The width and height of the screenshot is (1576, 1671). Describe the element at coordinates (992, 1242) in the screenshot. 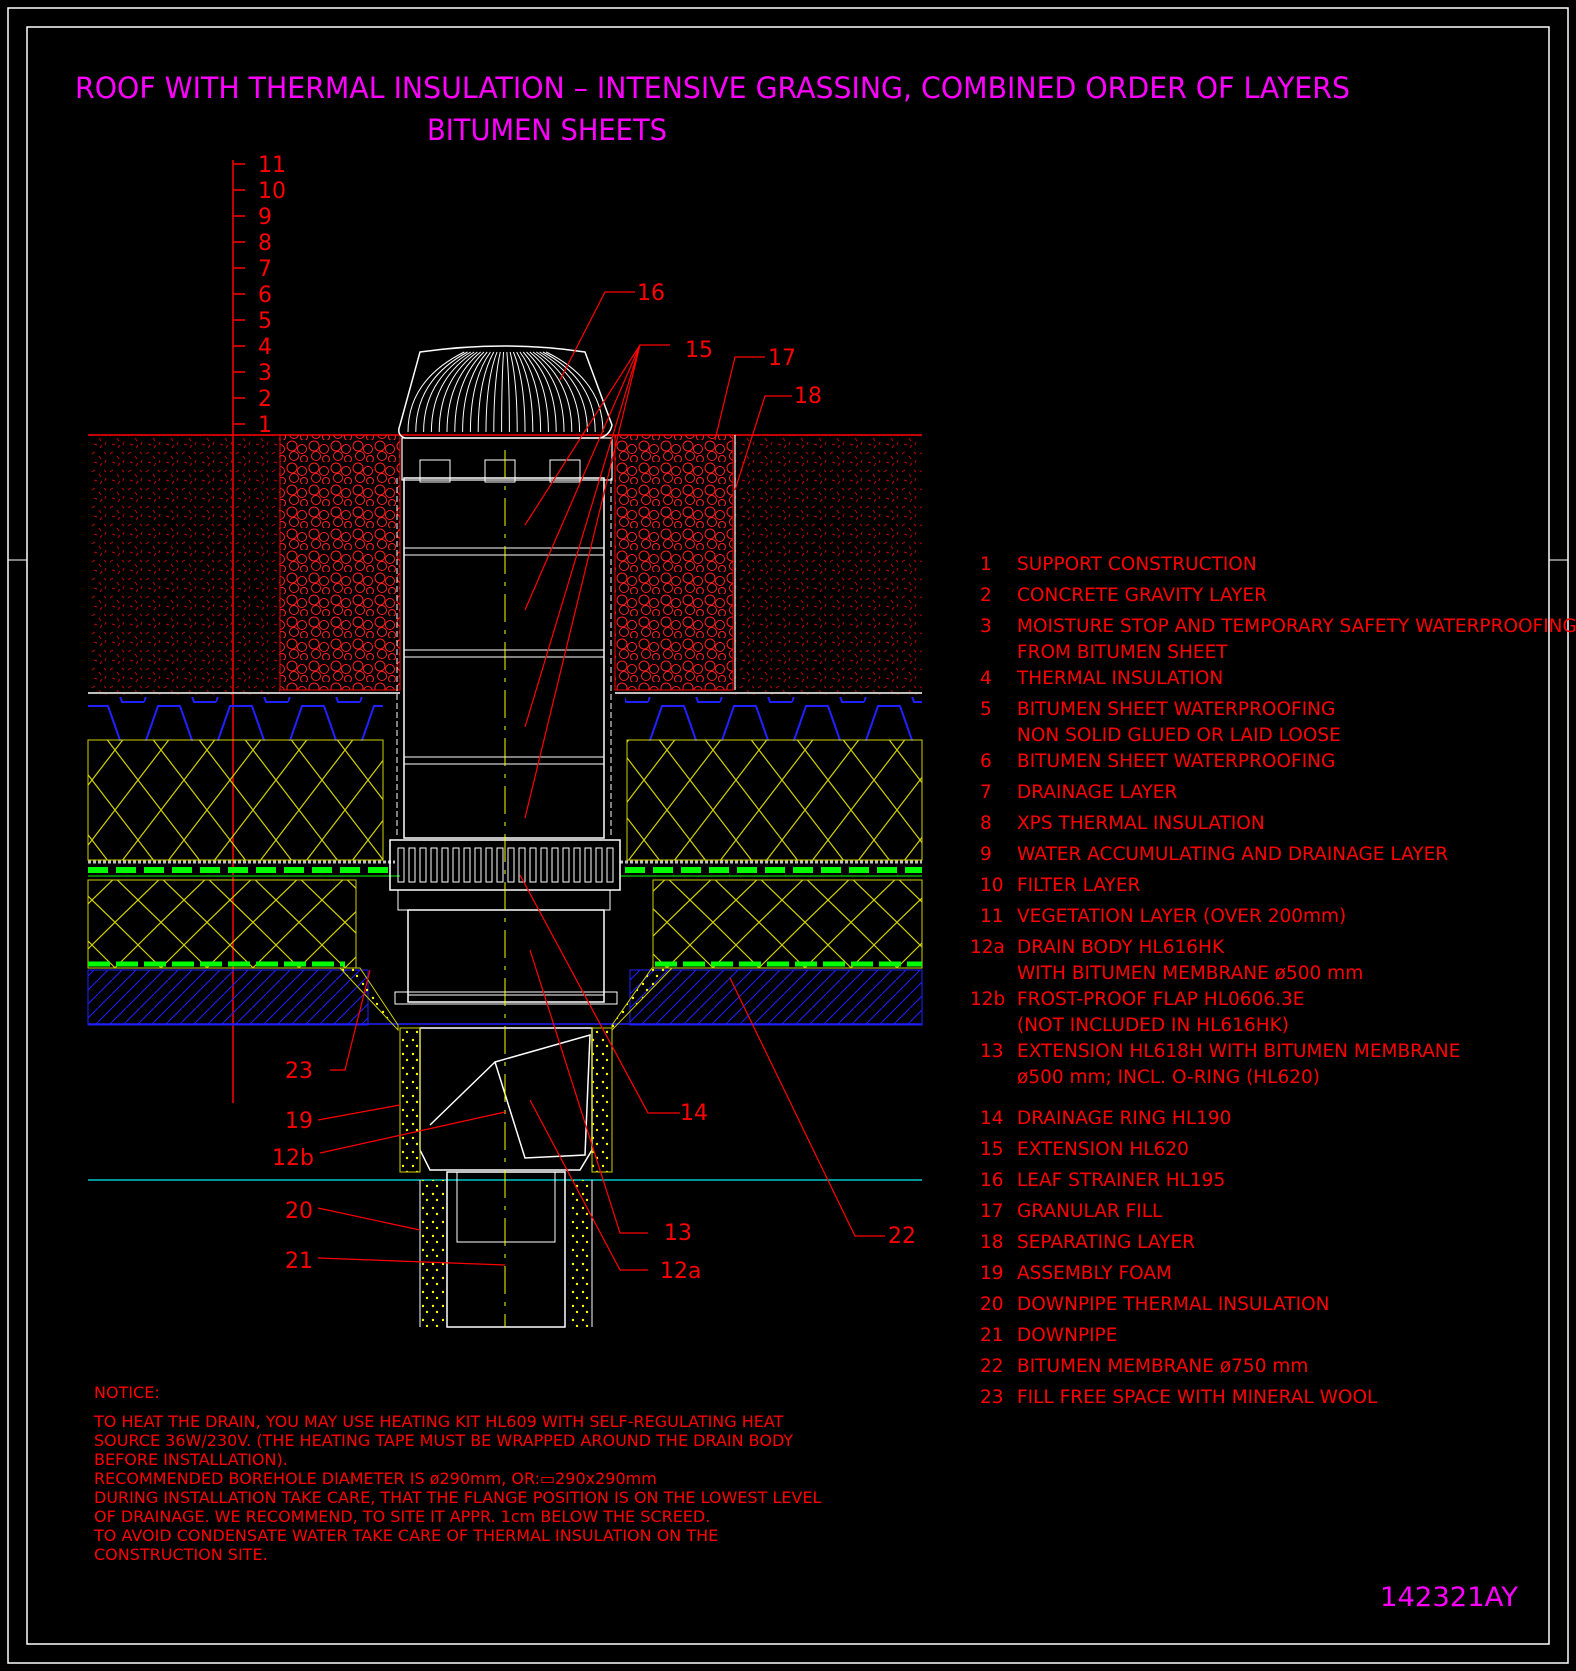

I see `legend-number: 18` at that location.